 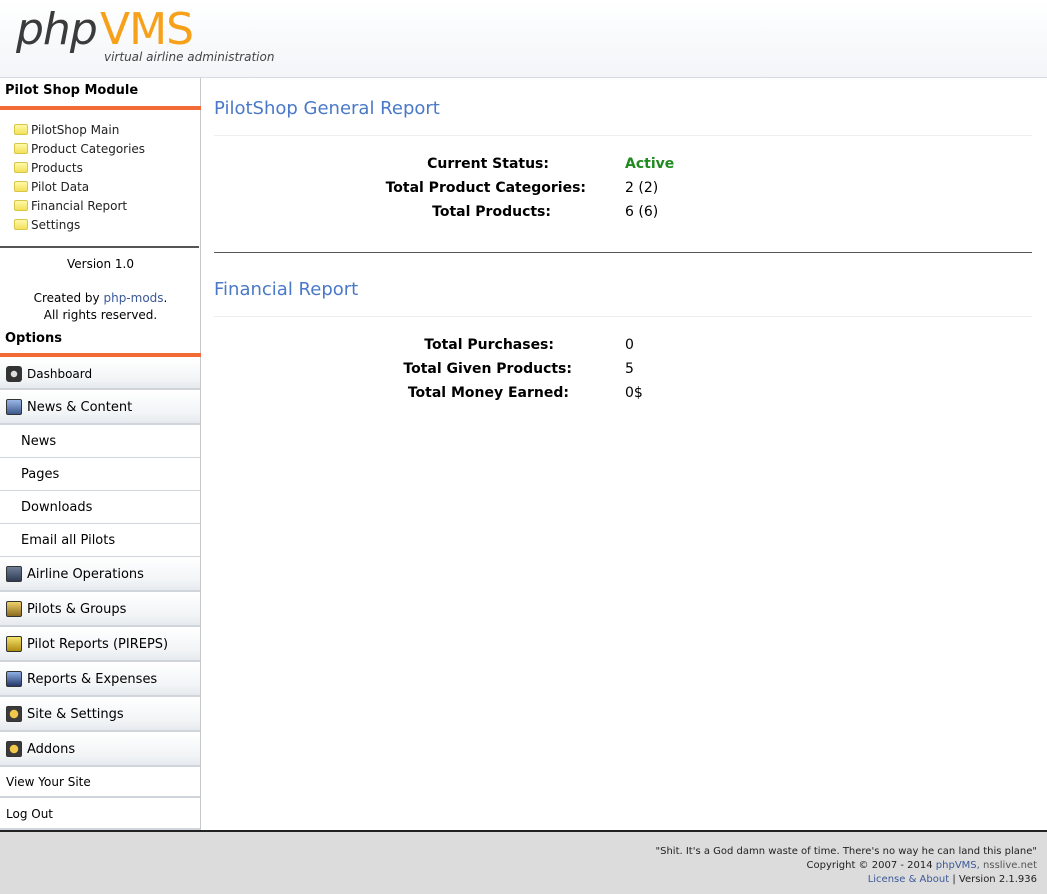 I want to click on footer-license: License & About | Version 2.1.936, so click(x=952, y=879).